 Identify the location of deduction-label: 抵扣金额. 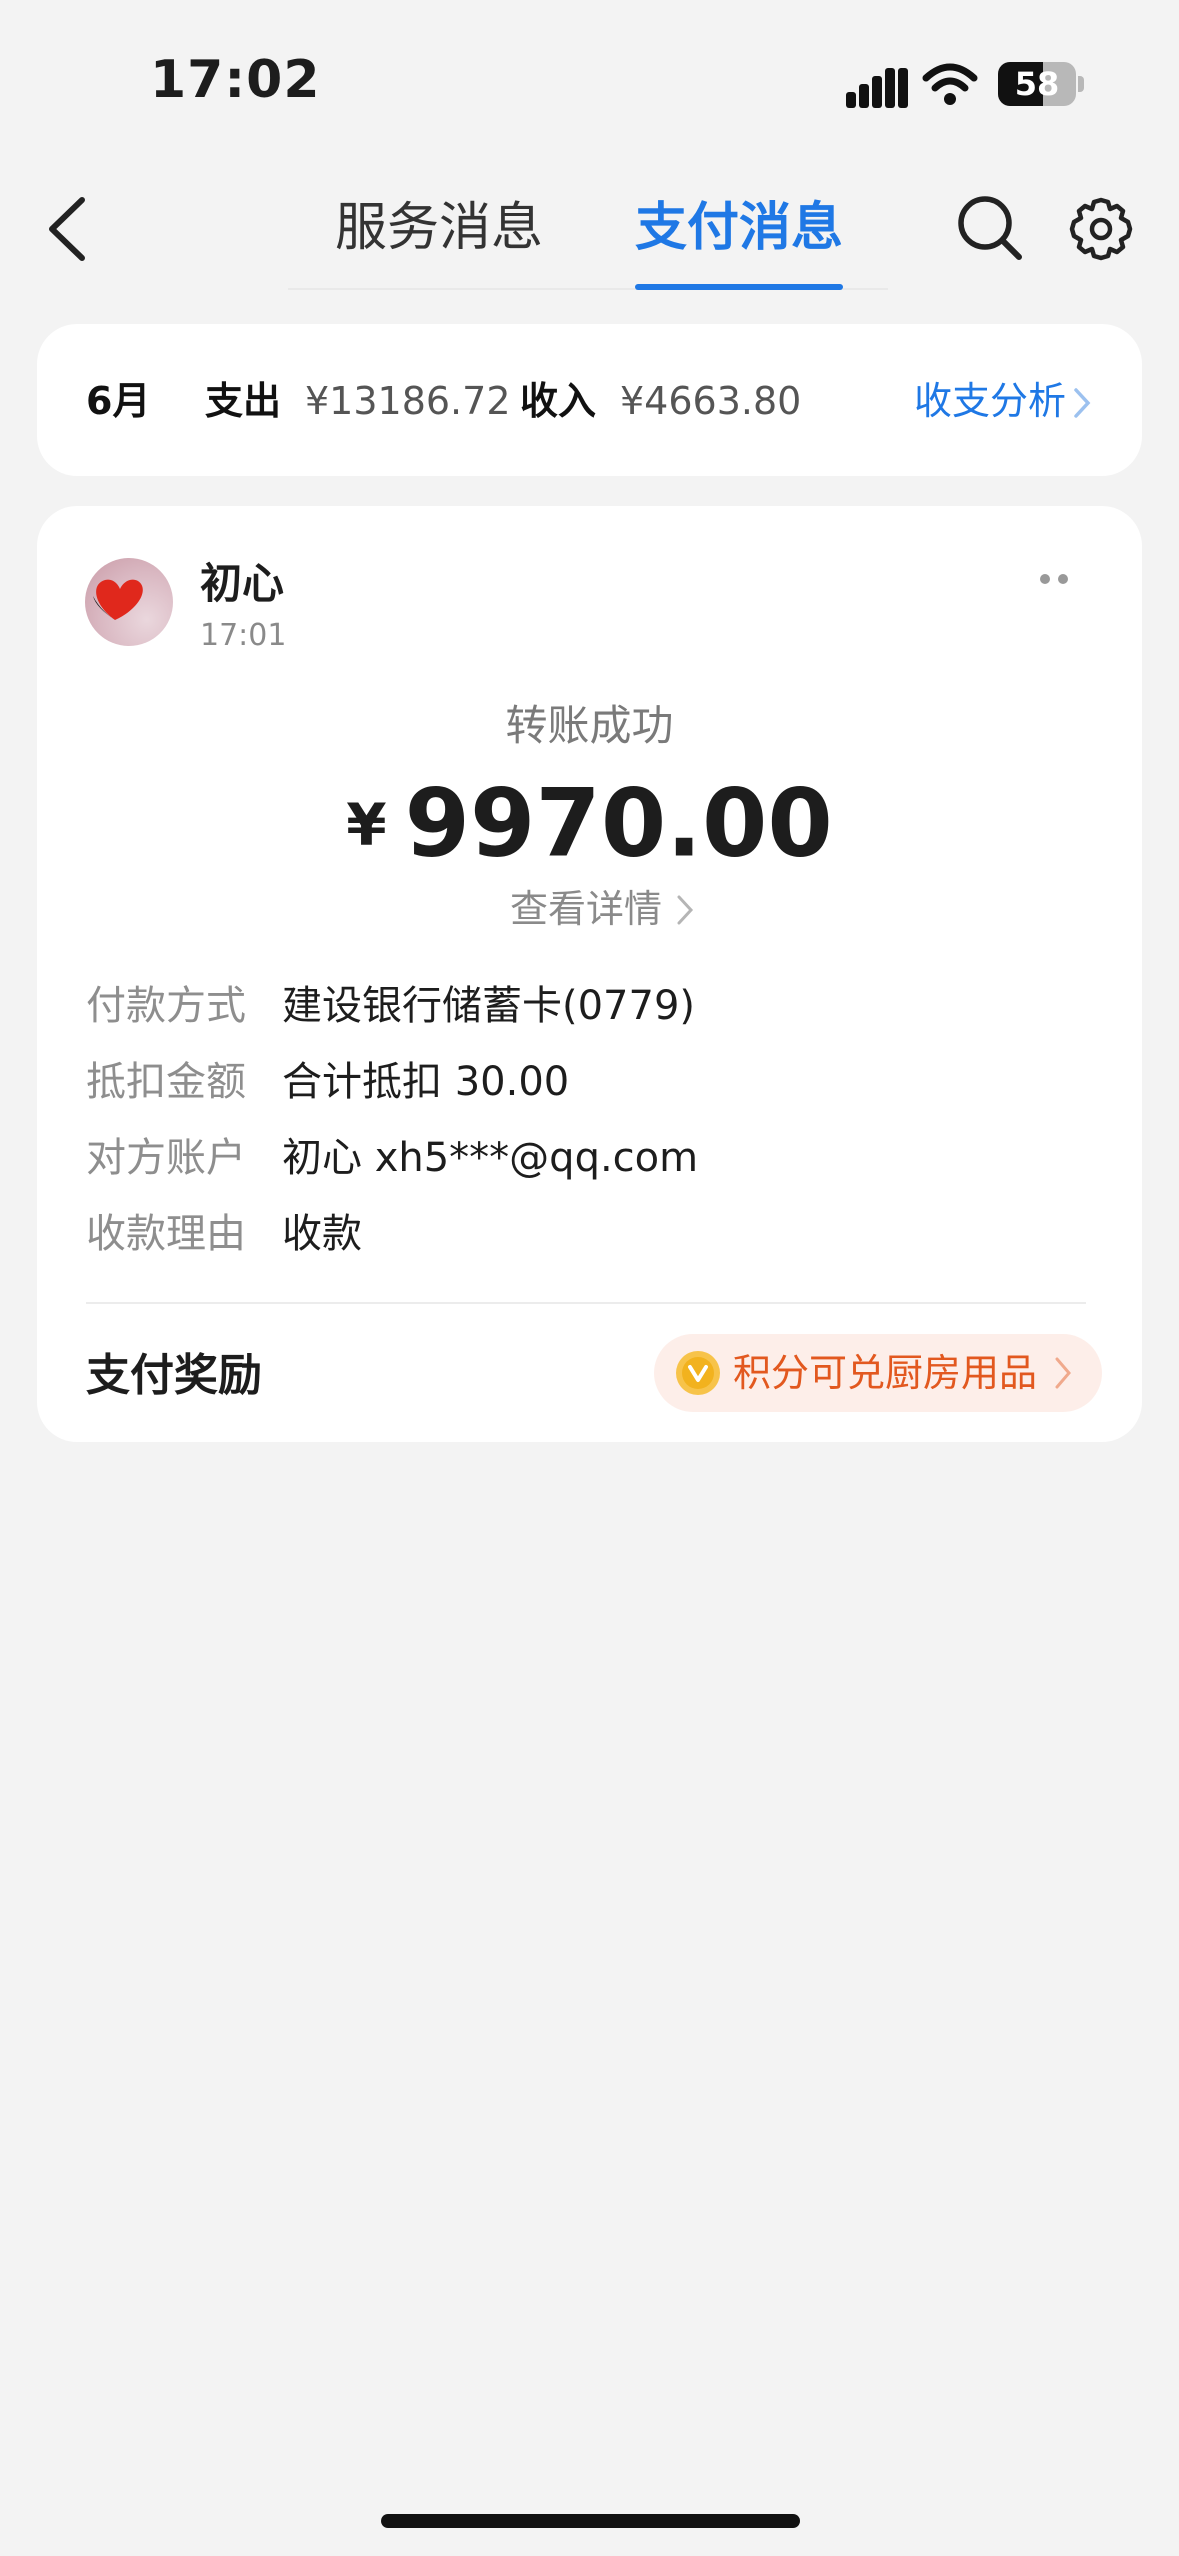
(166, 1082).